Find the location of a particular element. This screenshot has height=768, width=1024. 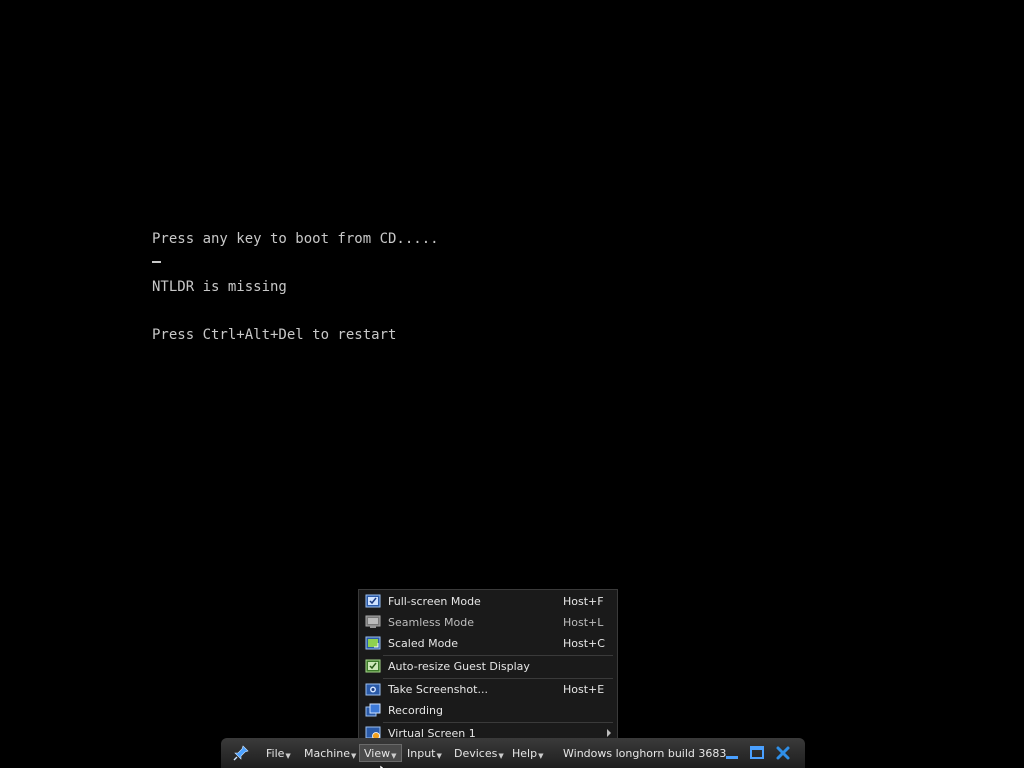

menu-devices: Devices ▼ is located at coordinates (479, 753).